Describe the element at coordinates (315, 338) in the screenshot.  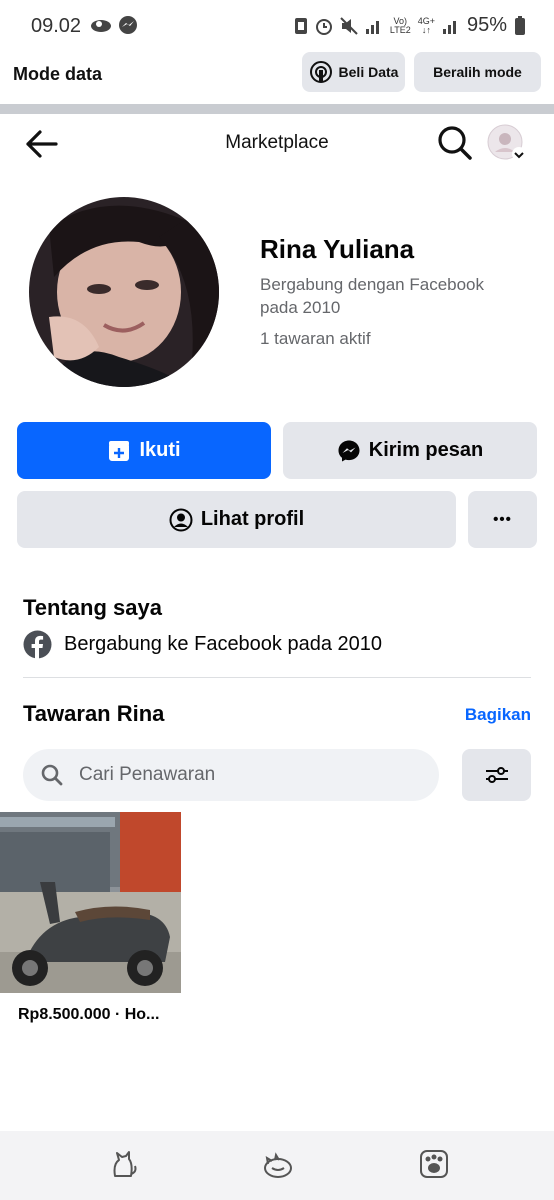
I see `active-offers-count: 1 tawaran aktif` at that location.